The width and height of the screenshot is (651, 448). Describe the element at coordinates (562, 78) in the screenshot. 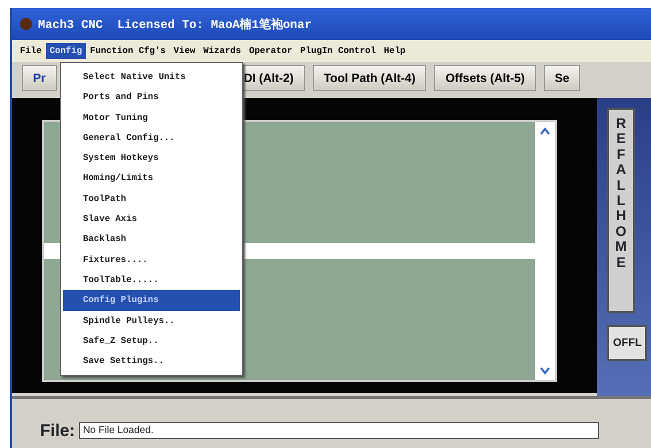

I see `tab-button: Se` at that location.